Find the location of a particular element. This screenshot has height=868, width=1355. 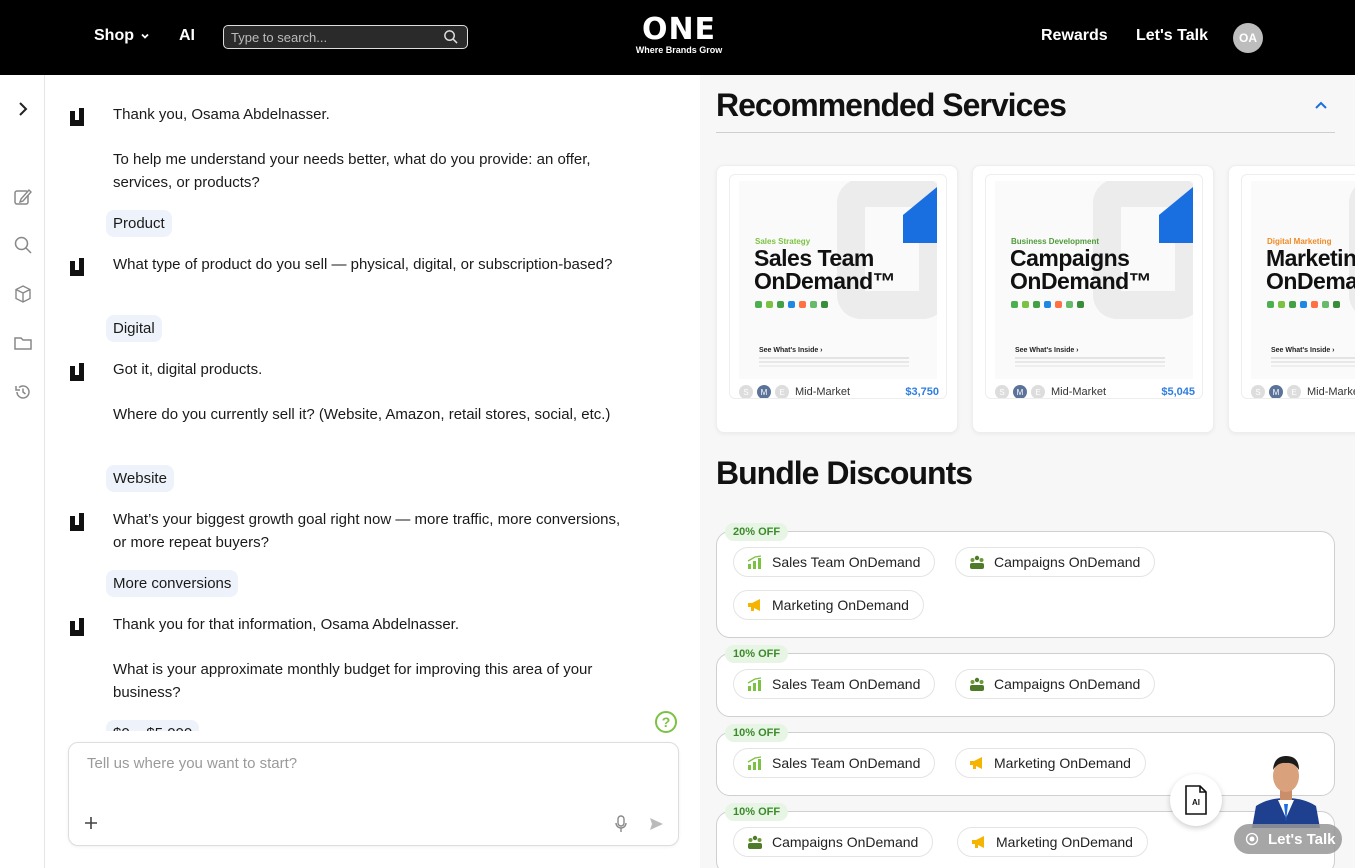

rewards-link: Rewards is located at coordinates (1074, 36).